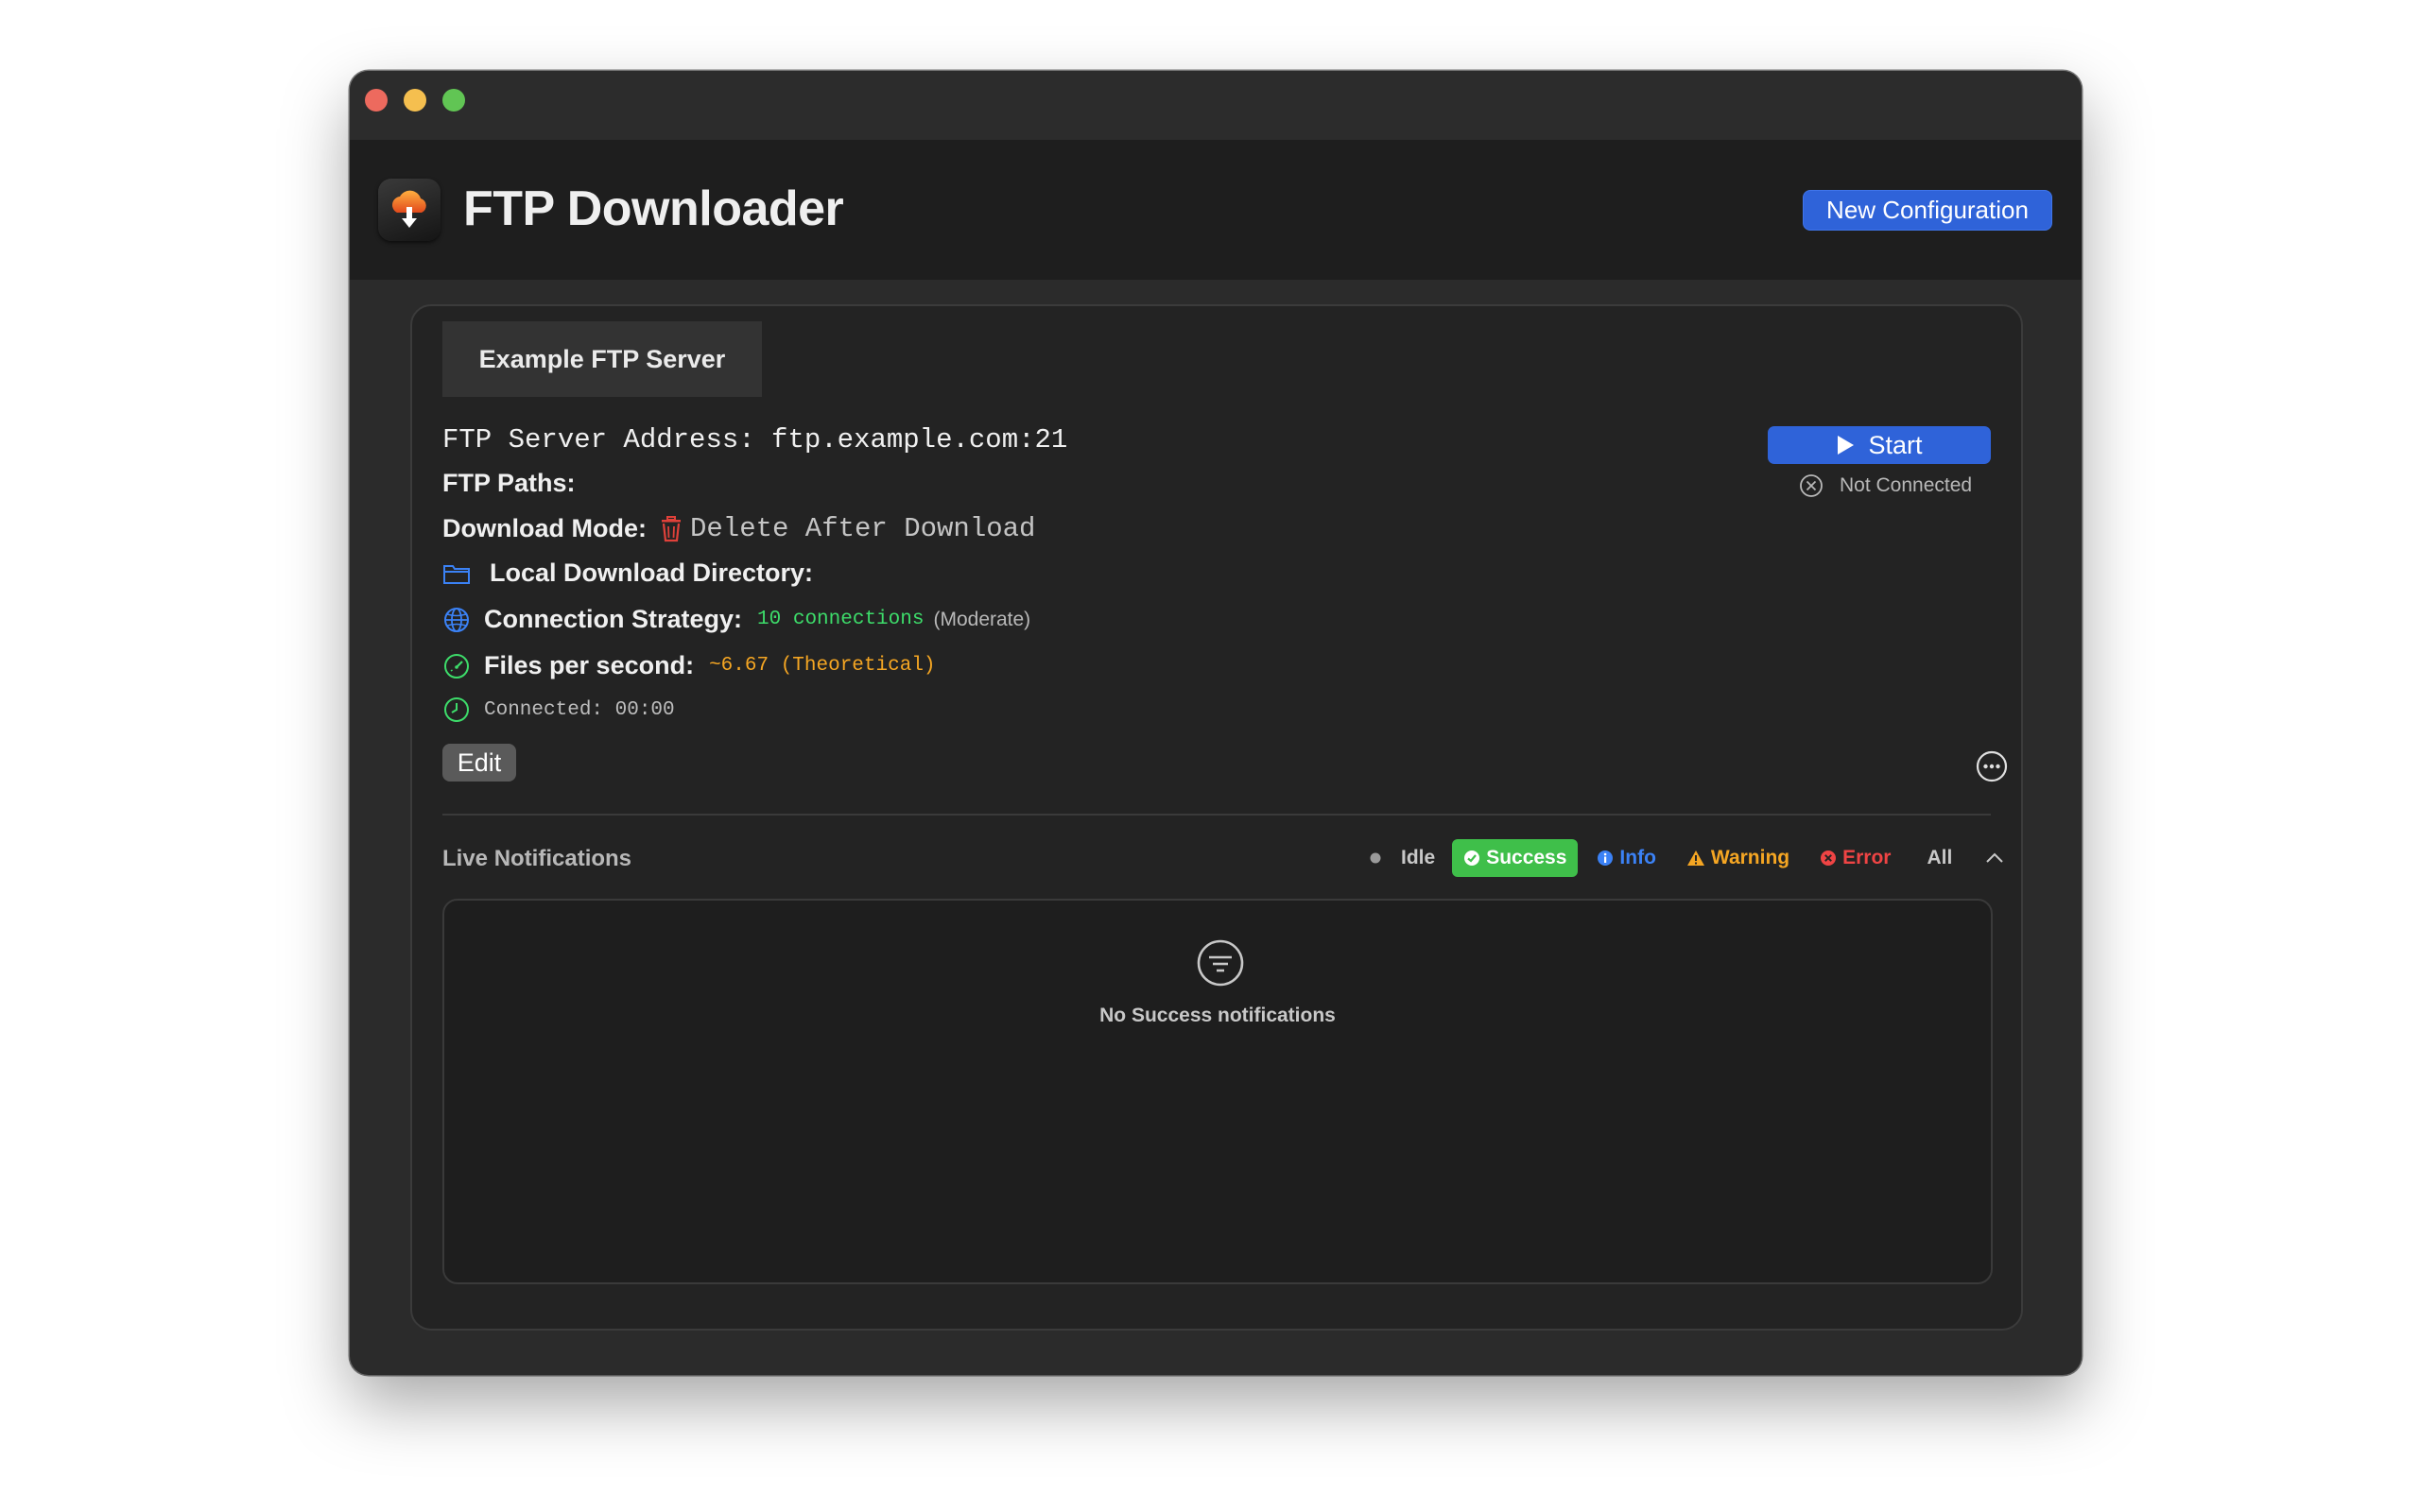 The width and height of the screenshot is (2420, 1512). What do you see at coordinates (1992, 766) in the screenshot?
I see `more-options-icon` at bounding box center [1992, 766].